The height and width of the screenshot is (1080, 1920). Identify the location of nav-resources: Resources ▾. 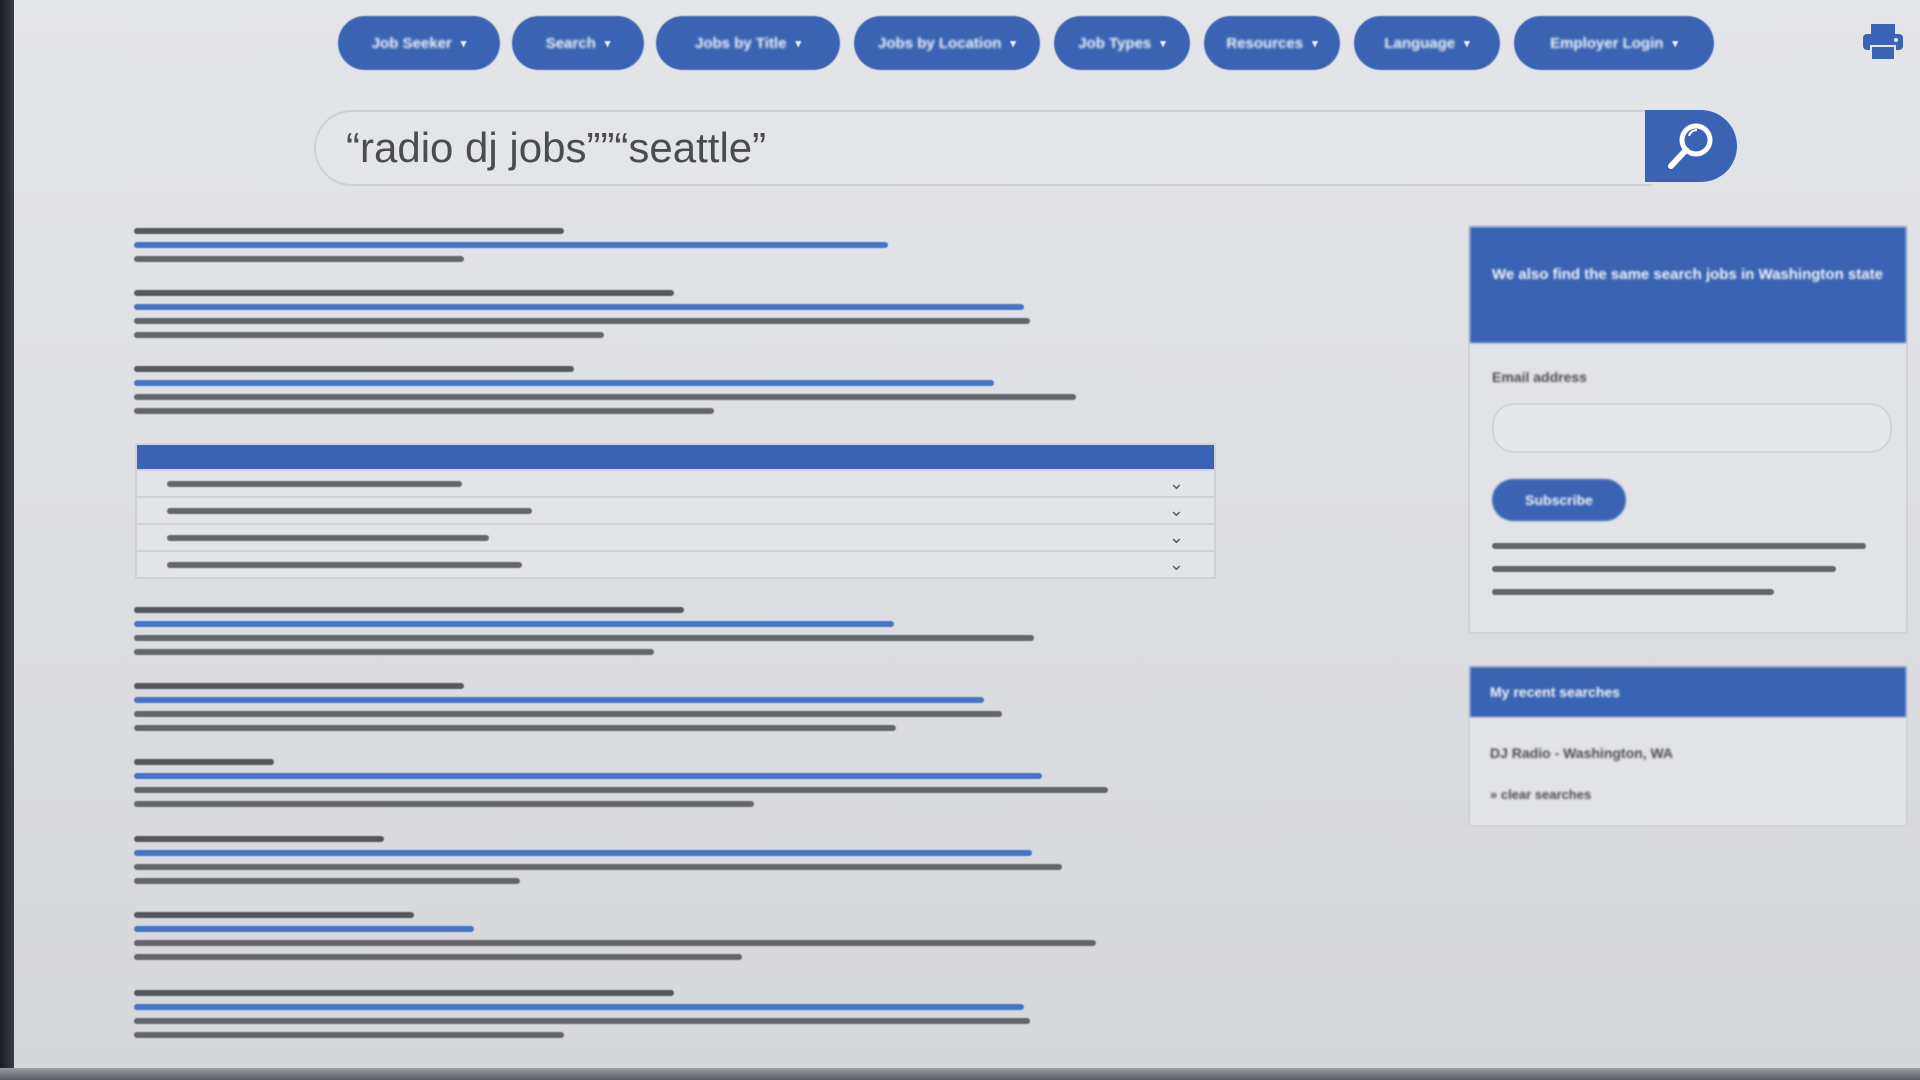
(1272, 43).